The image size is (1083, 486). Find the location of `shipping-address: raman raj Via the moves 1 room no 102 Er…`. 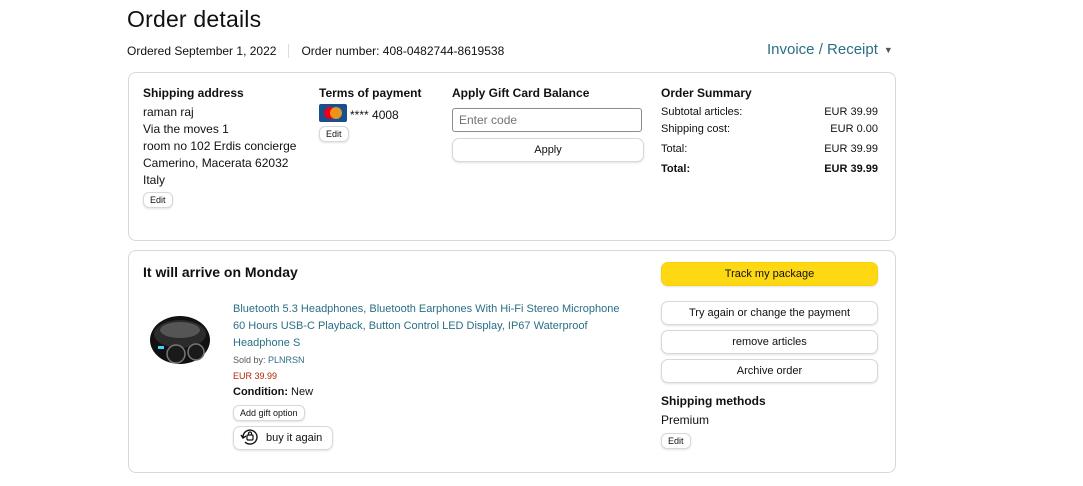

shipping-address: raman raj Via the moves 1 room no 102 Er… is located at coordinates (219, 146).